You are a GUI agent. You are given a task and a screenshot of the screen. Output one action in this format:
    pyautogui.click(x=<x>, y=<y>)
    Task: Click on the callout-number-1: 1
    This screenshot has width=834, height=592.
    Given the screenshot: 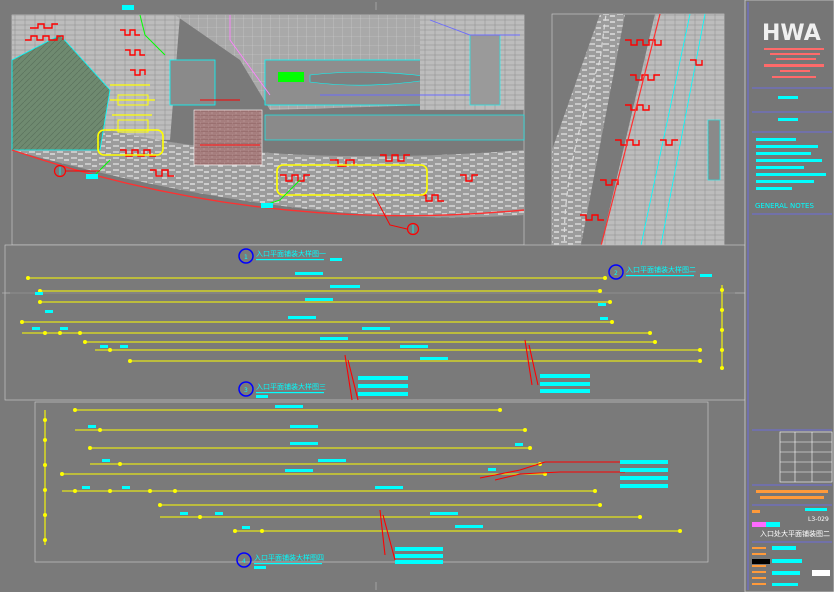 What is the action you would take?
    pyautogui.click(x=246, y=257)
    